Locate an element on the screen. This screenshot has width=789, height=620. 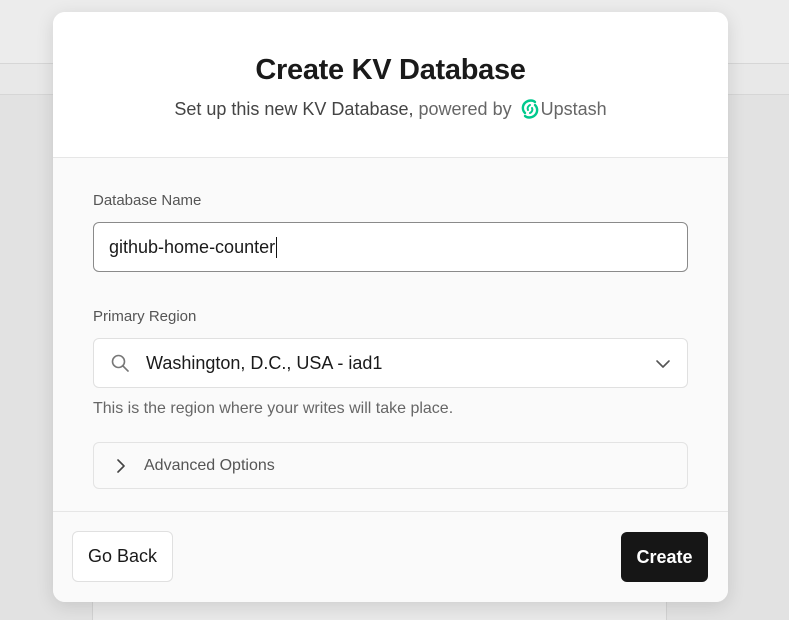
upstash-logo-icon is located at coordinates (529, 109).